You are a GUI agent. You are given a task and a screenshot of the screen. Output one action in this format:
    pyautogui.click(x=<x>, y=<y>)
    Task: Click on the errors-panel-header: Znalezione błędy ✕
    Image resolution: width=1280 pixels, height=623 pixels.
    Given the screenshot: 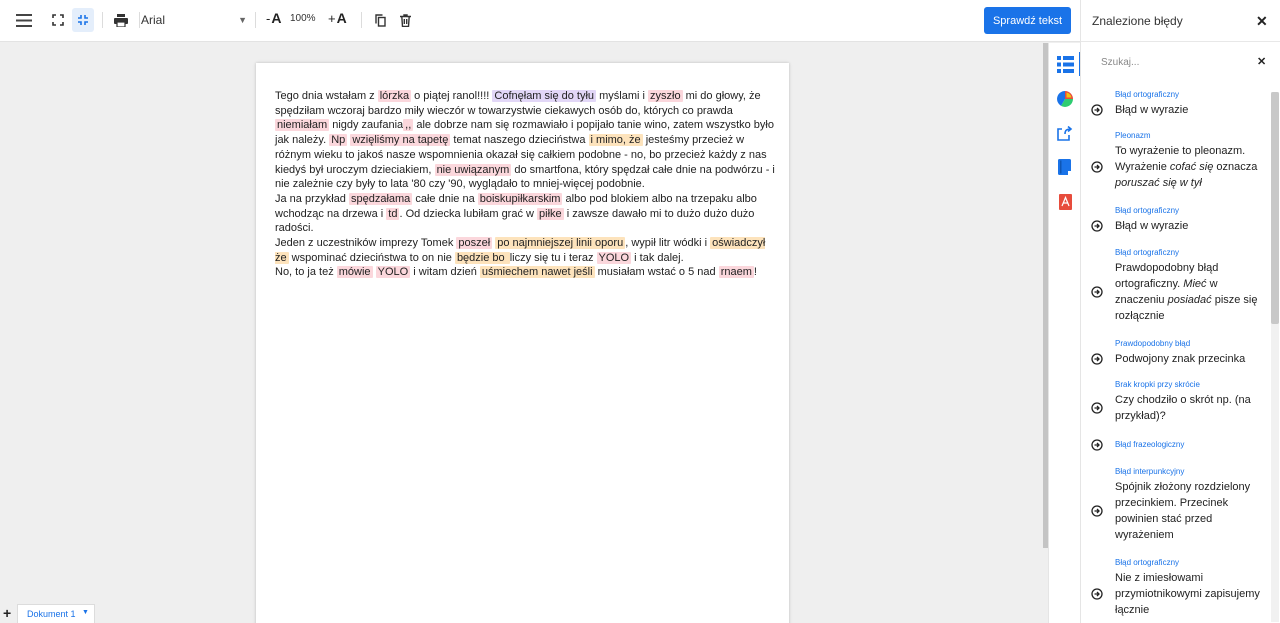 What is the action you would take?
    pyautogui.click(x=1180, y=21)
    